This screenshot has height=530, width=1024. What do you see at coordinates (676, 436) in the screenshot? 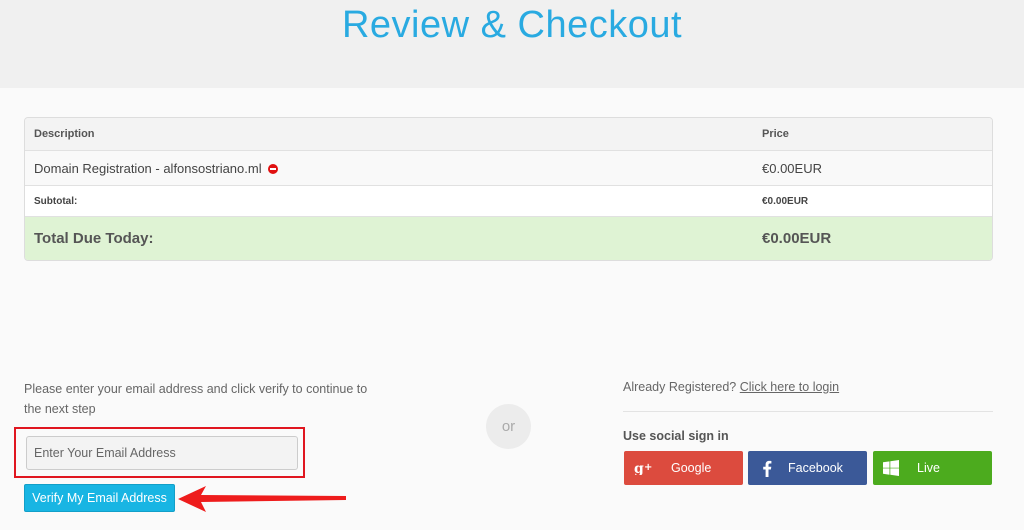
I see `social-sign-in-title: Use social sign in` at bounding box center [676, 436].